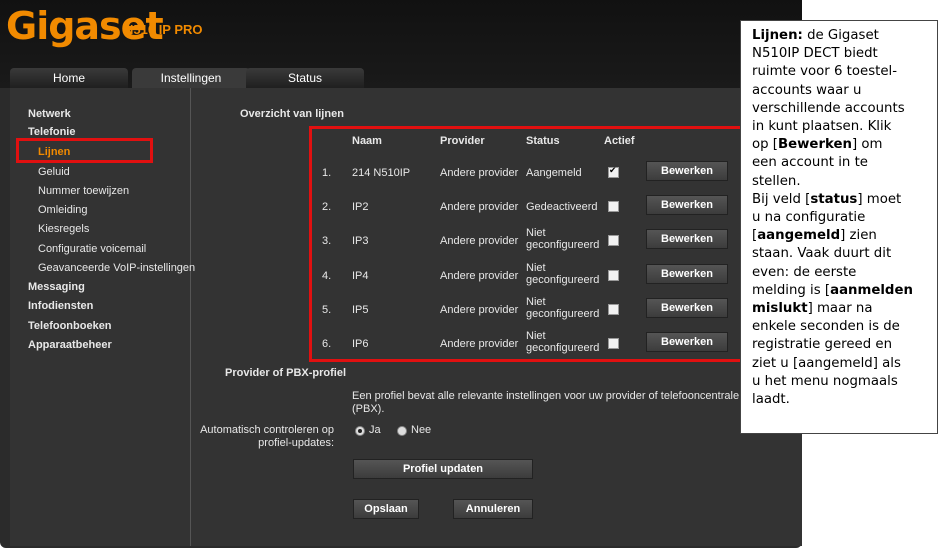 The height and width of the screenshot is (559, 942). I want to click on sidebar-item-geavanceerde-voip: Geavanceerde VoIP-instellingen, so click(116, 268).